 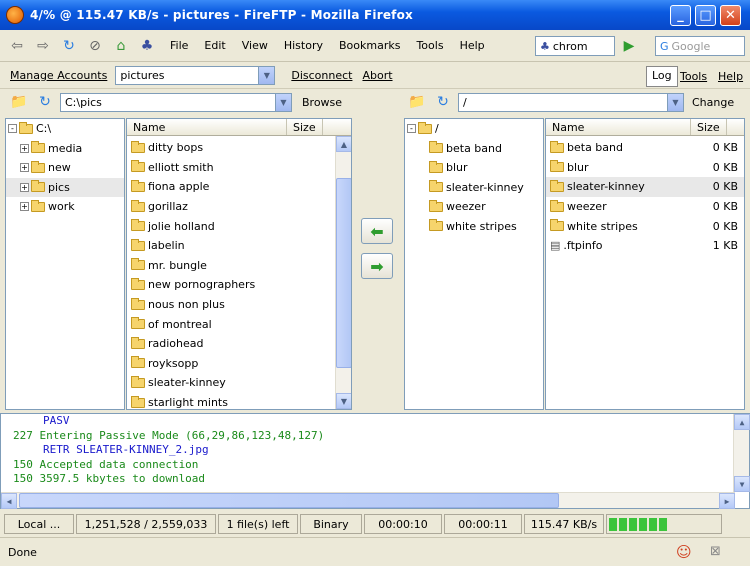 I want to click on list-item: elliott smith, so click(x=239, y=168).